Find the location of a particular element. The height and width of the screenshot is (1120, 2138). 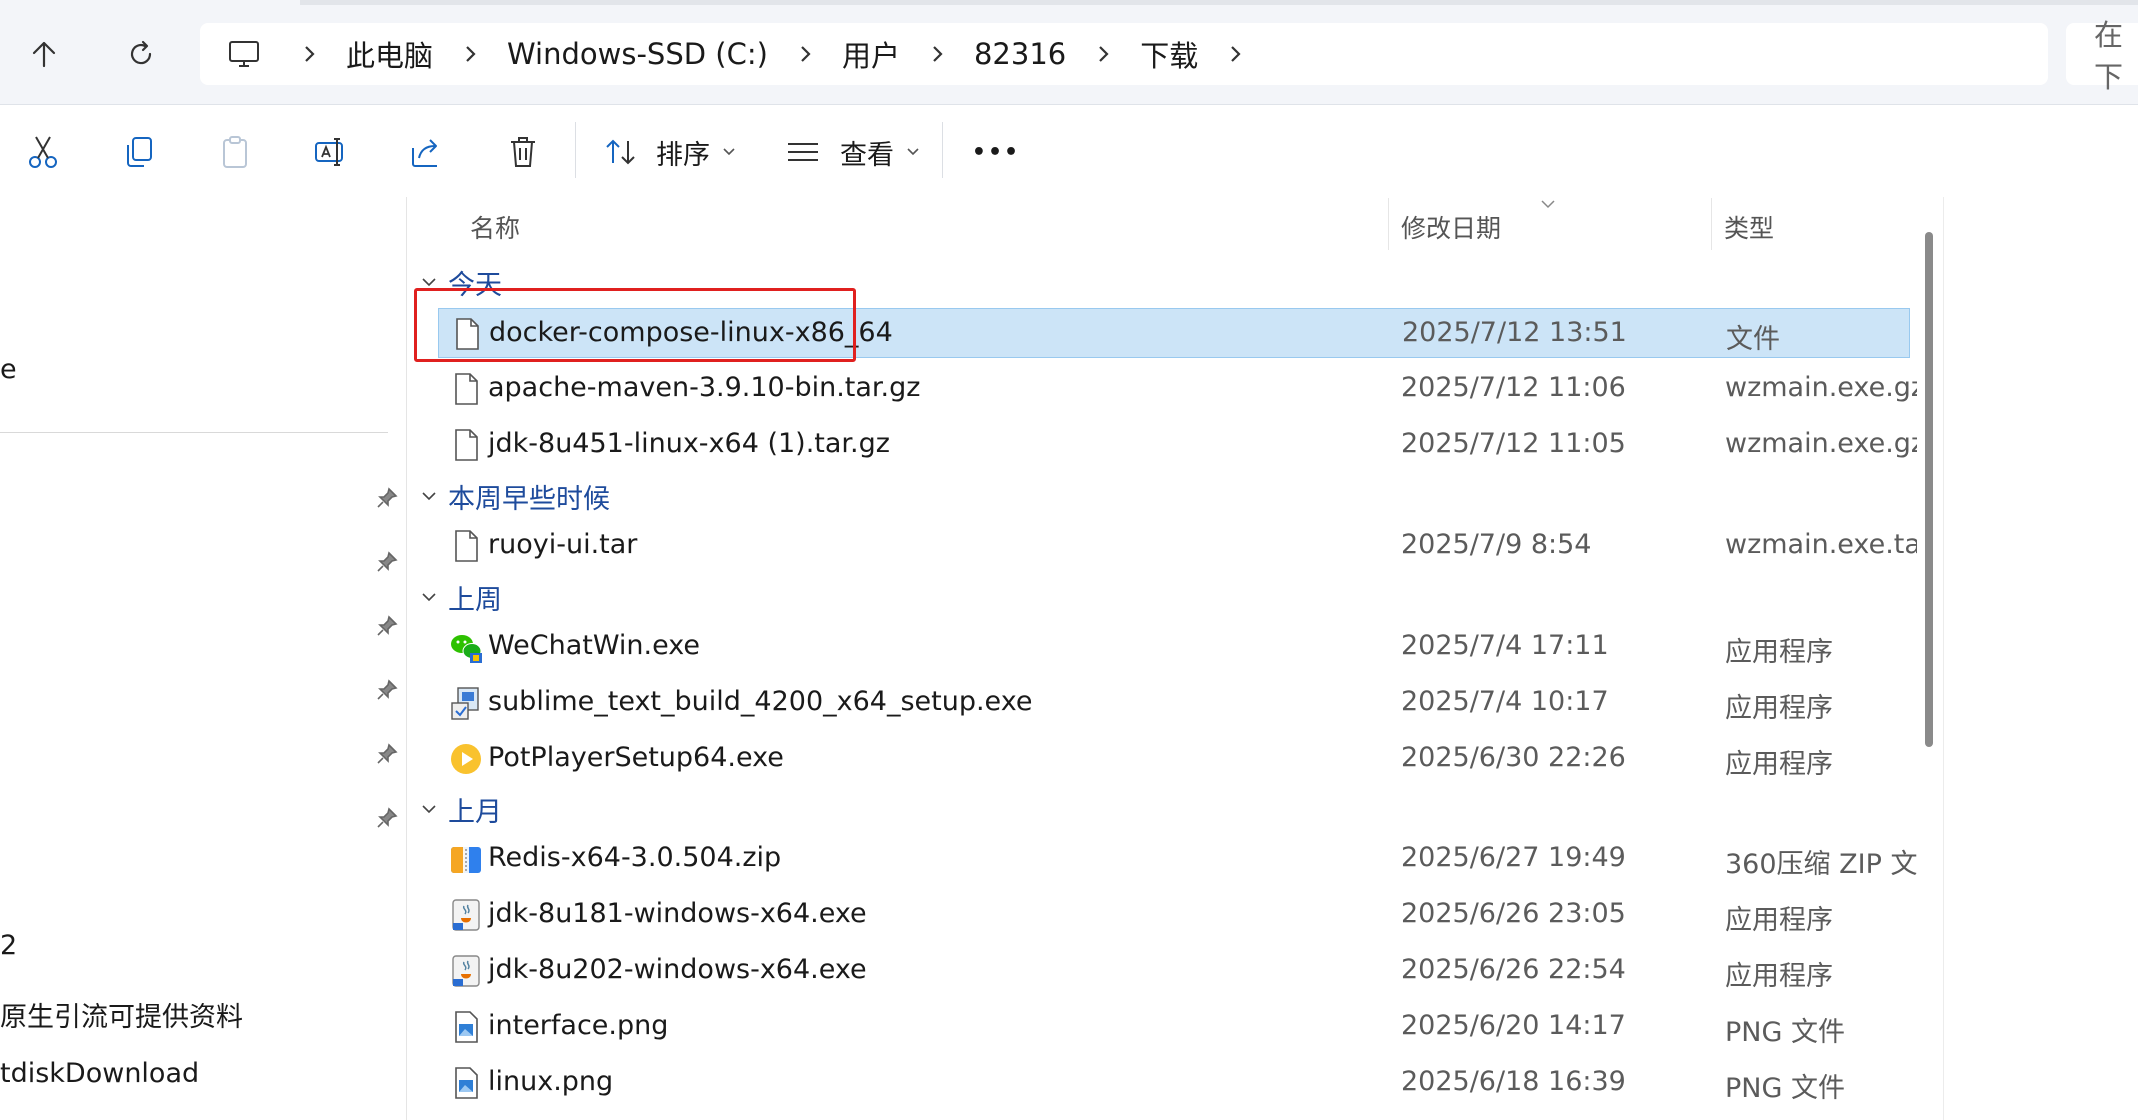

scrollbar-thumb is located at coordinates (1929, 489).